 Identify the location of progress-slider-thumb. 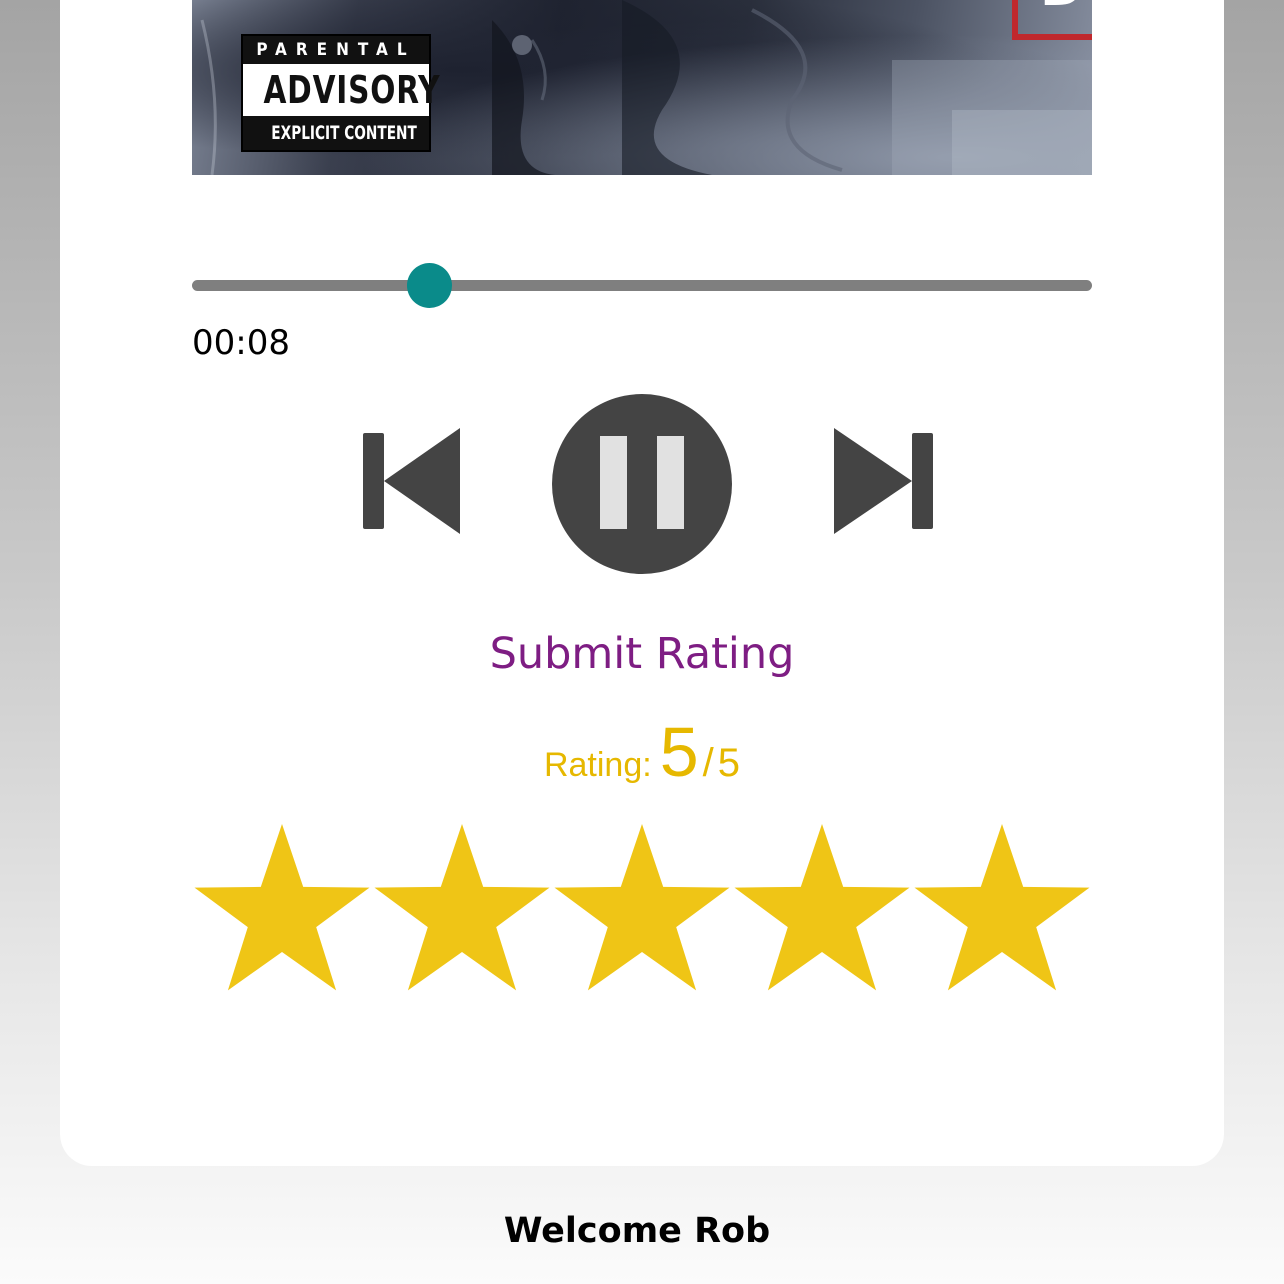
(430, 285).